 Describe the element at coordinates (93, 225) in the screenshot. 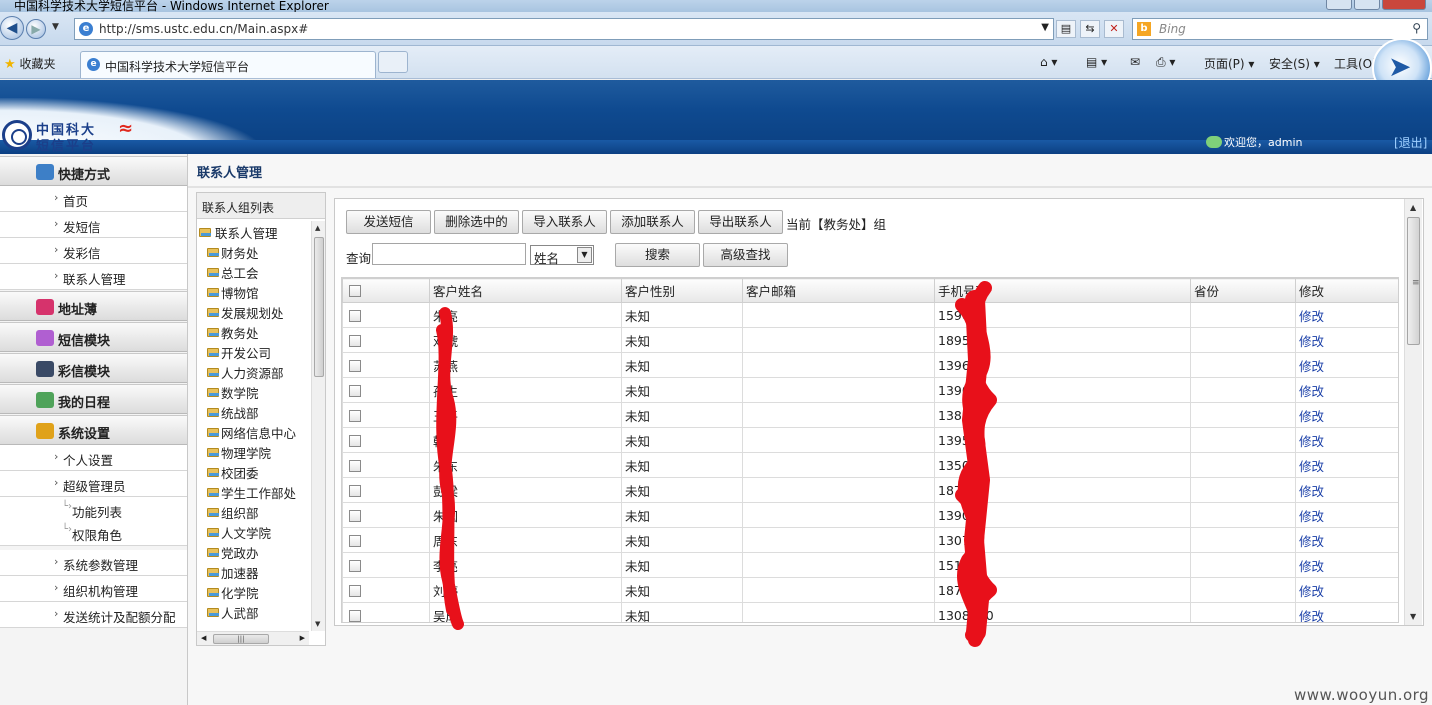

I see `sidebar-item-send-sms: › 发短信` at that location.